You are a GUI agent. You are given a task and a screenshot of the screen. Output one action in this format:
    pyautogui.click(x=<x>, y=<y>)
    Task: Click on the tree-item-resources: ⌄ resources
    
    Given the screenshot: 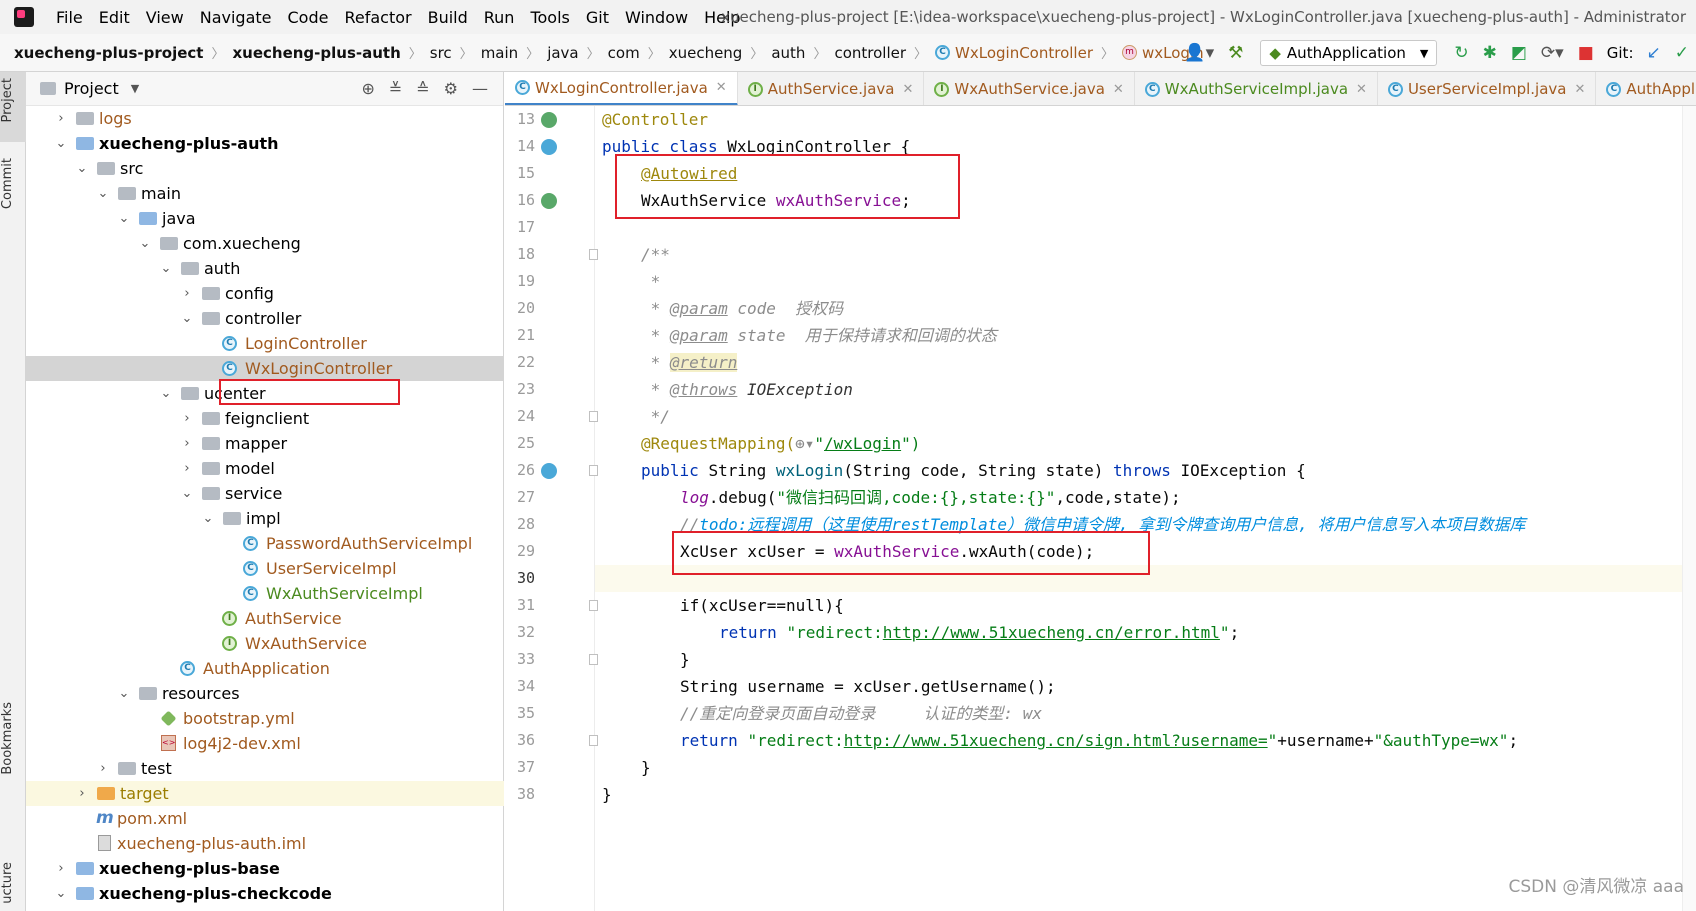 What is the action you would take?
    pyautogui.click(x=265, y=693)
    